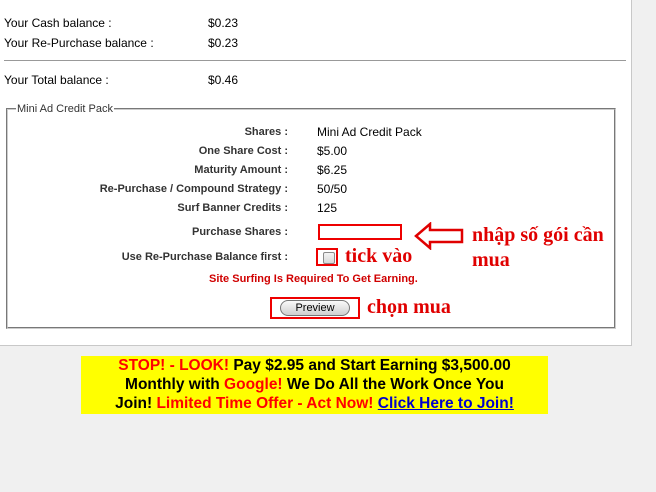 Image resolution: width=656 pixels, height=492 pixels. Describe the element at coordinates (223, 23) in the screenshot. I see `cash-balance-value: $0.23` at that location.